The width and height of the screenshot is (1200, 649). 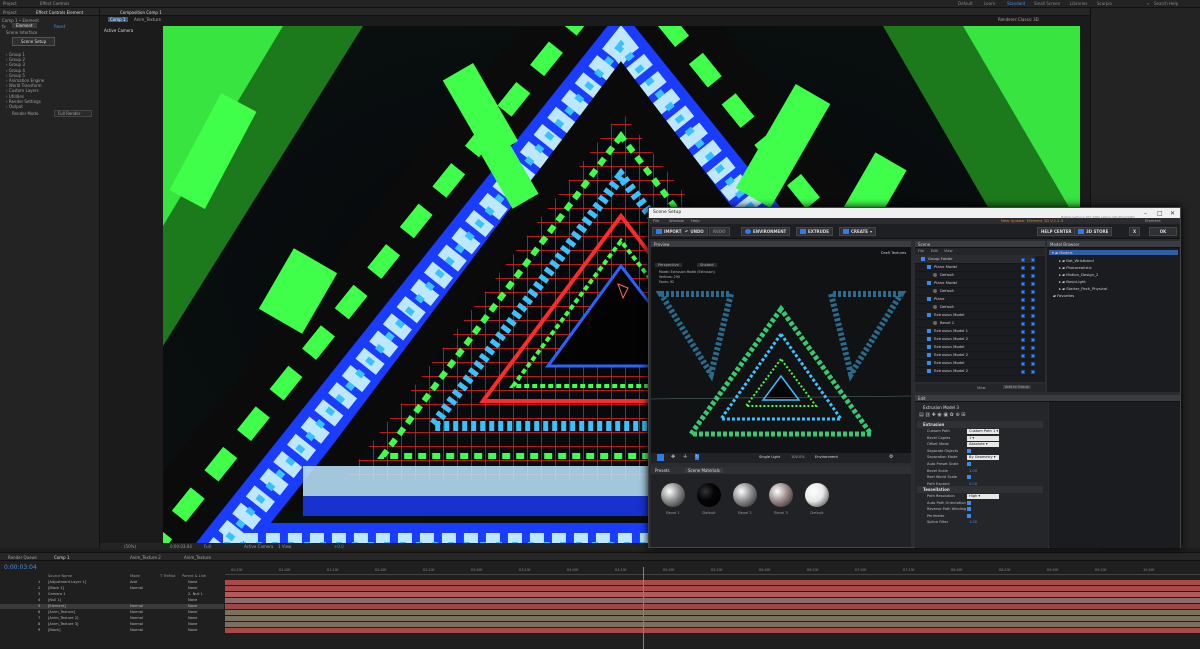 I want to click on workspace-default: Default, so click(x=965, y=3).